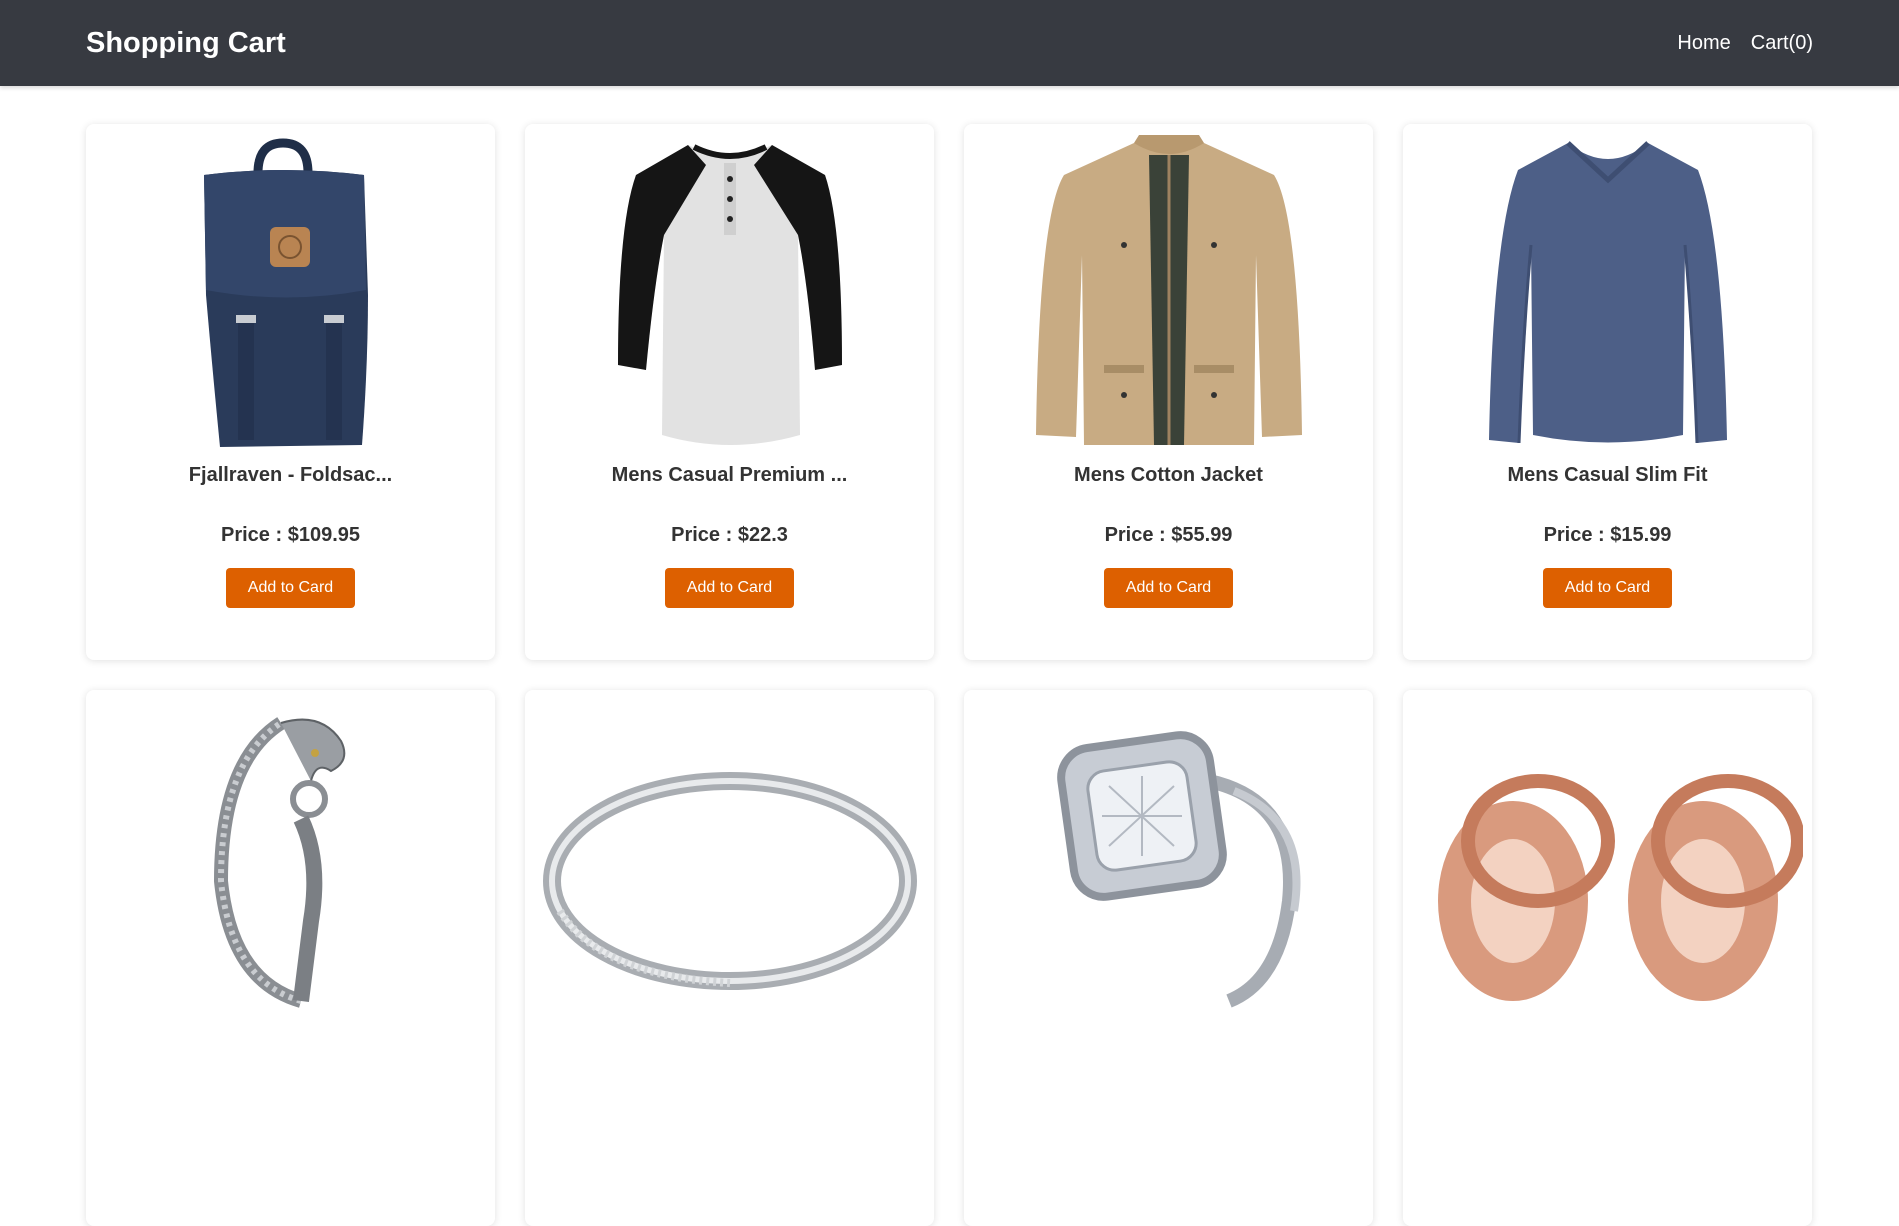 Image resolution: width=1899 pixels, height=1226 pixels. Describe the element at coordinates (1607, 535) in the screenshot. I see `product-price: Price : $15.99` at that location.